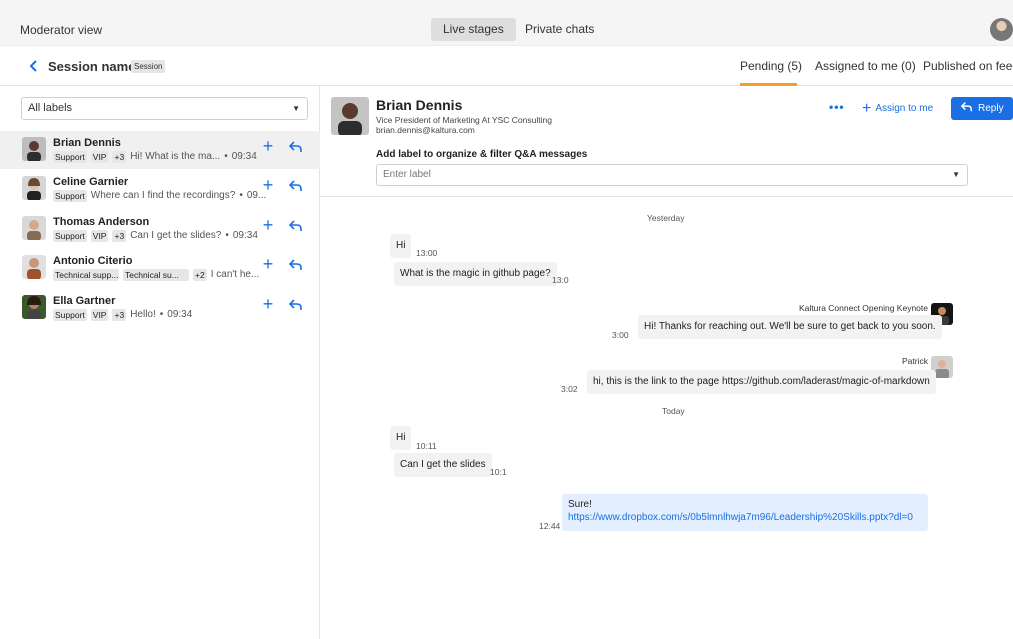 This screenshot has height=639, width=1013. I want to click on more-options-button: •••, so click(837, 107).